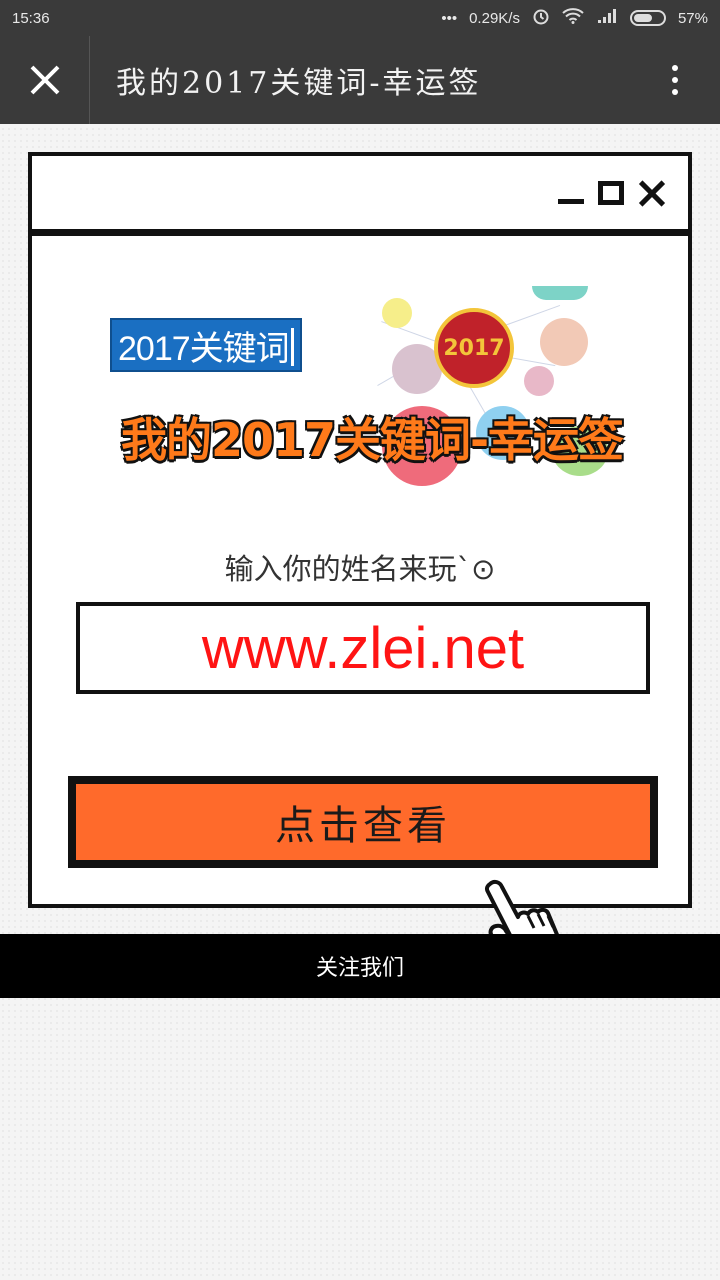 Image resolution: width=720 pixels, height=1280 pixels. What do you see at coordinates (206, 345) in the screenshot?
I see `keyword-badge: 2017关键词` at bounding box center [206, 345].